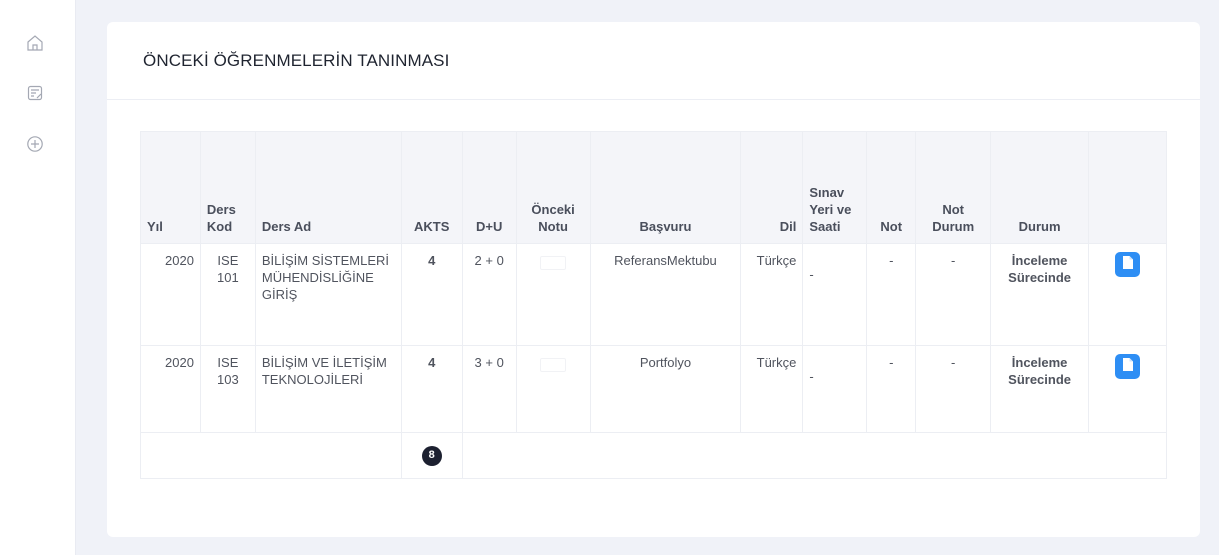 The width and height of the screenshot is (1219, 555). I want to click on total-akts-badge: 8, so click(431, 455).